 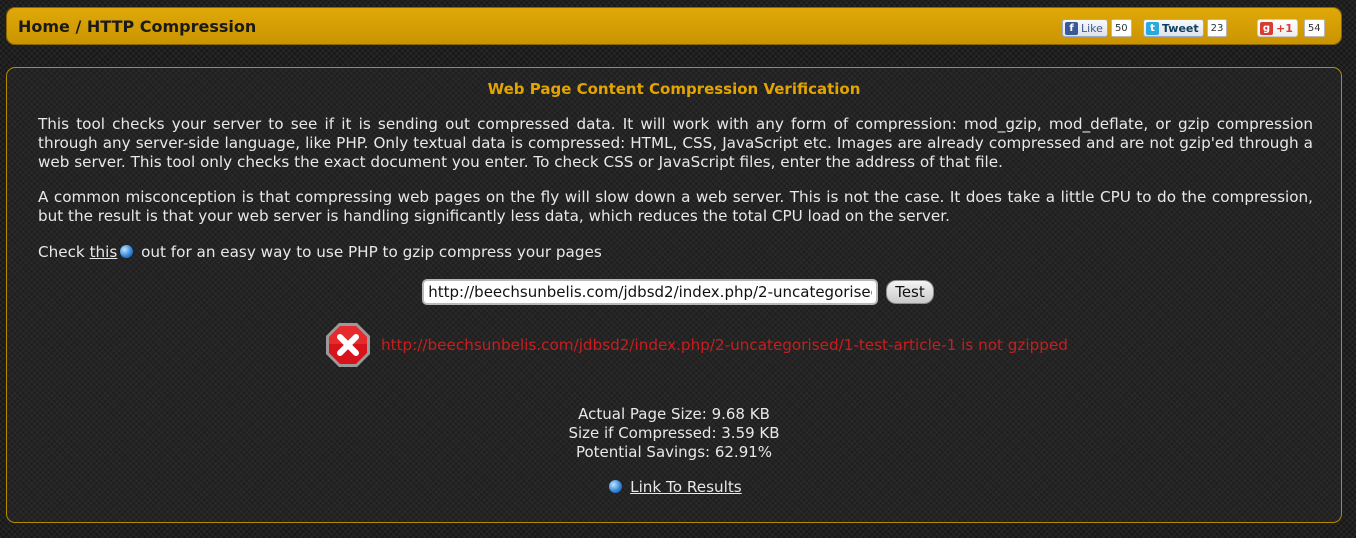 I want to click on results-link-row: Link To Results, so click(x=674, y=487).